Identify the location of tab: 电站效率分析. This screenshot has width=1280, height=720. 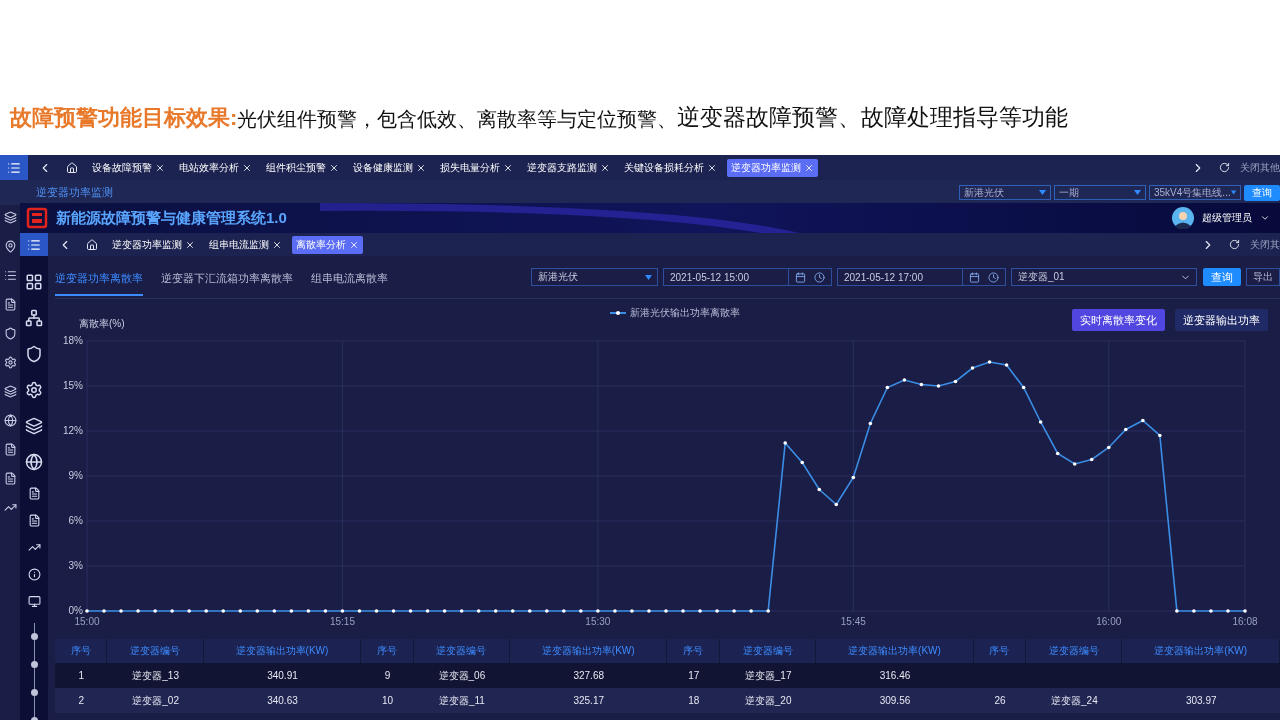
(215, 167).